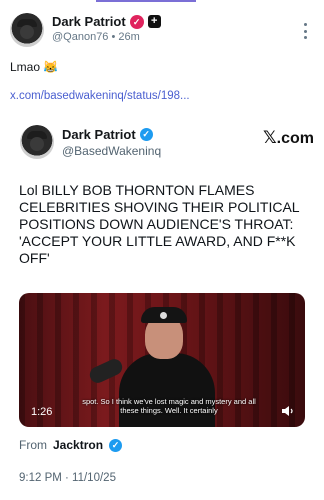  Describe the element at coordinates (288, 411) in the screenshot. I see `volume-icon` at that location.